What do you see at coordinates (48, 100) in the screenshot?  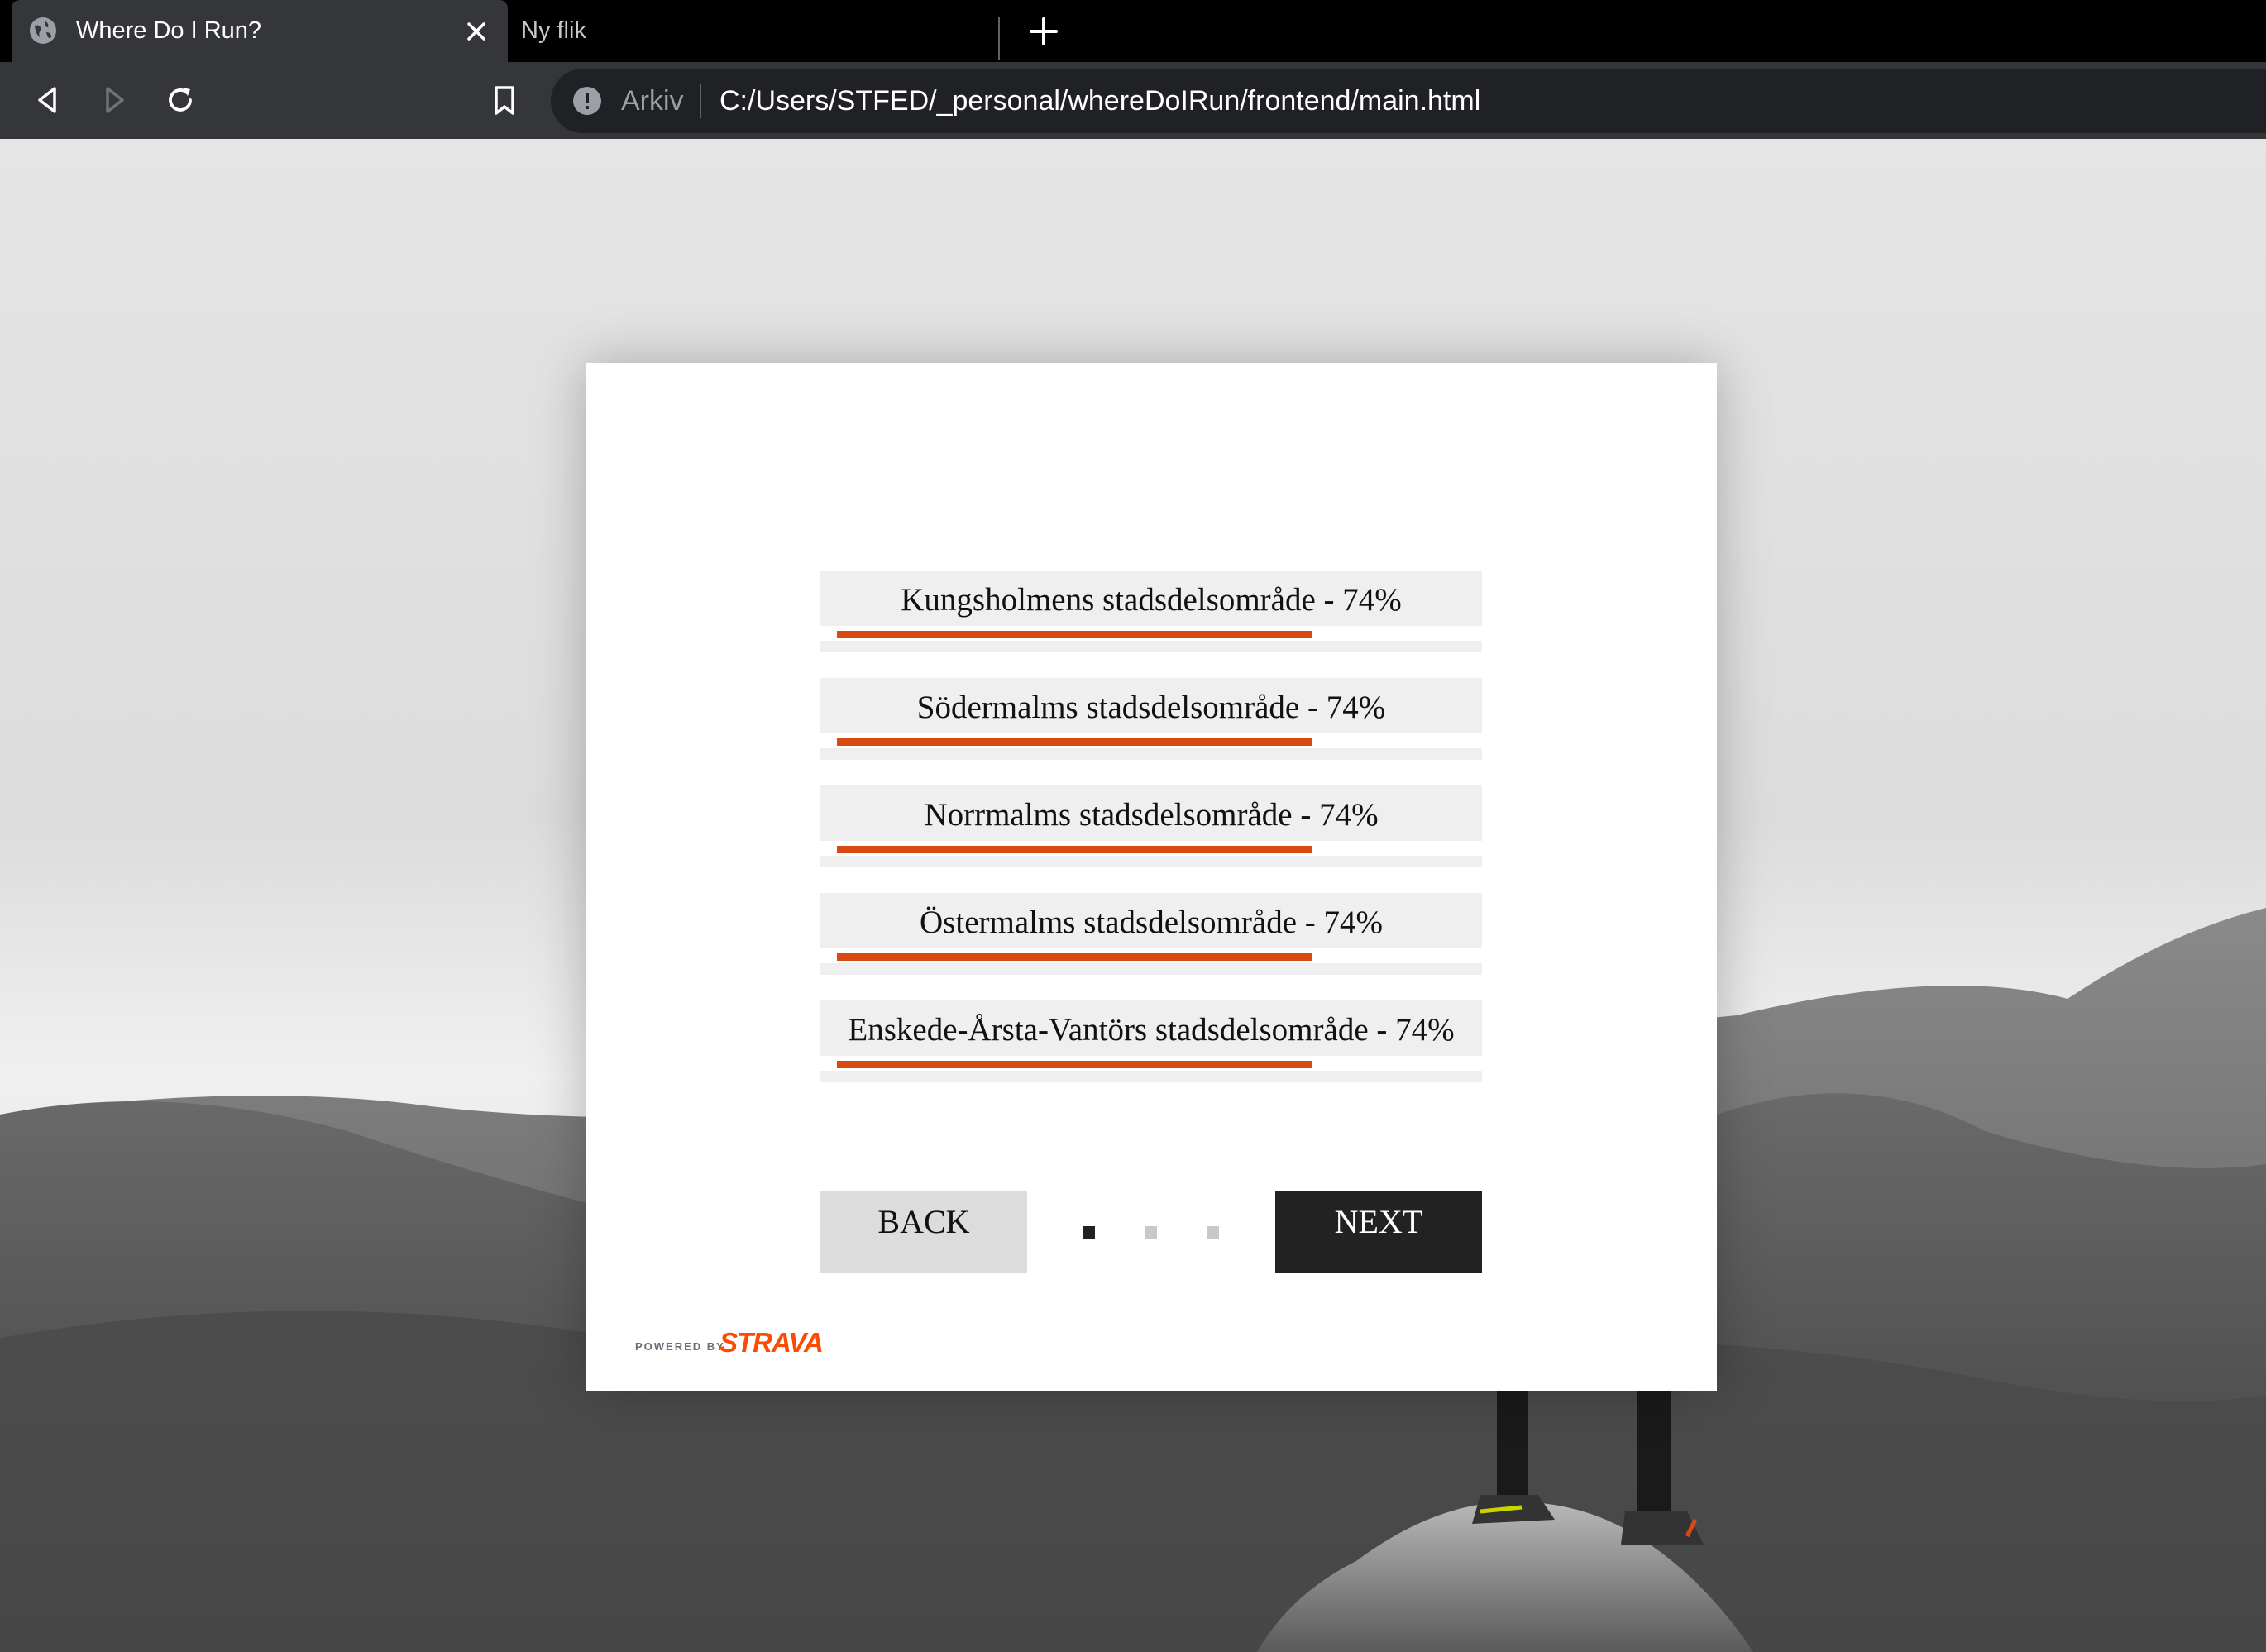 I see `back-arrow-icon` at bounding box center [48, 100].